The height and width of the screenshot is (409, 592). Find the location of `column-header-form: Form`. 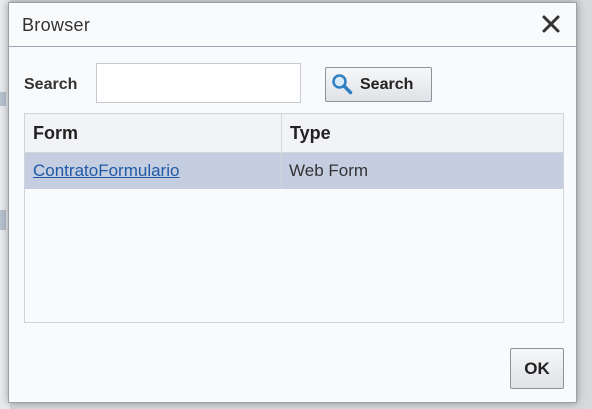

column-header-form: Form is located at coordinates (55, 133).